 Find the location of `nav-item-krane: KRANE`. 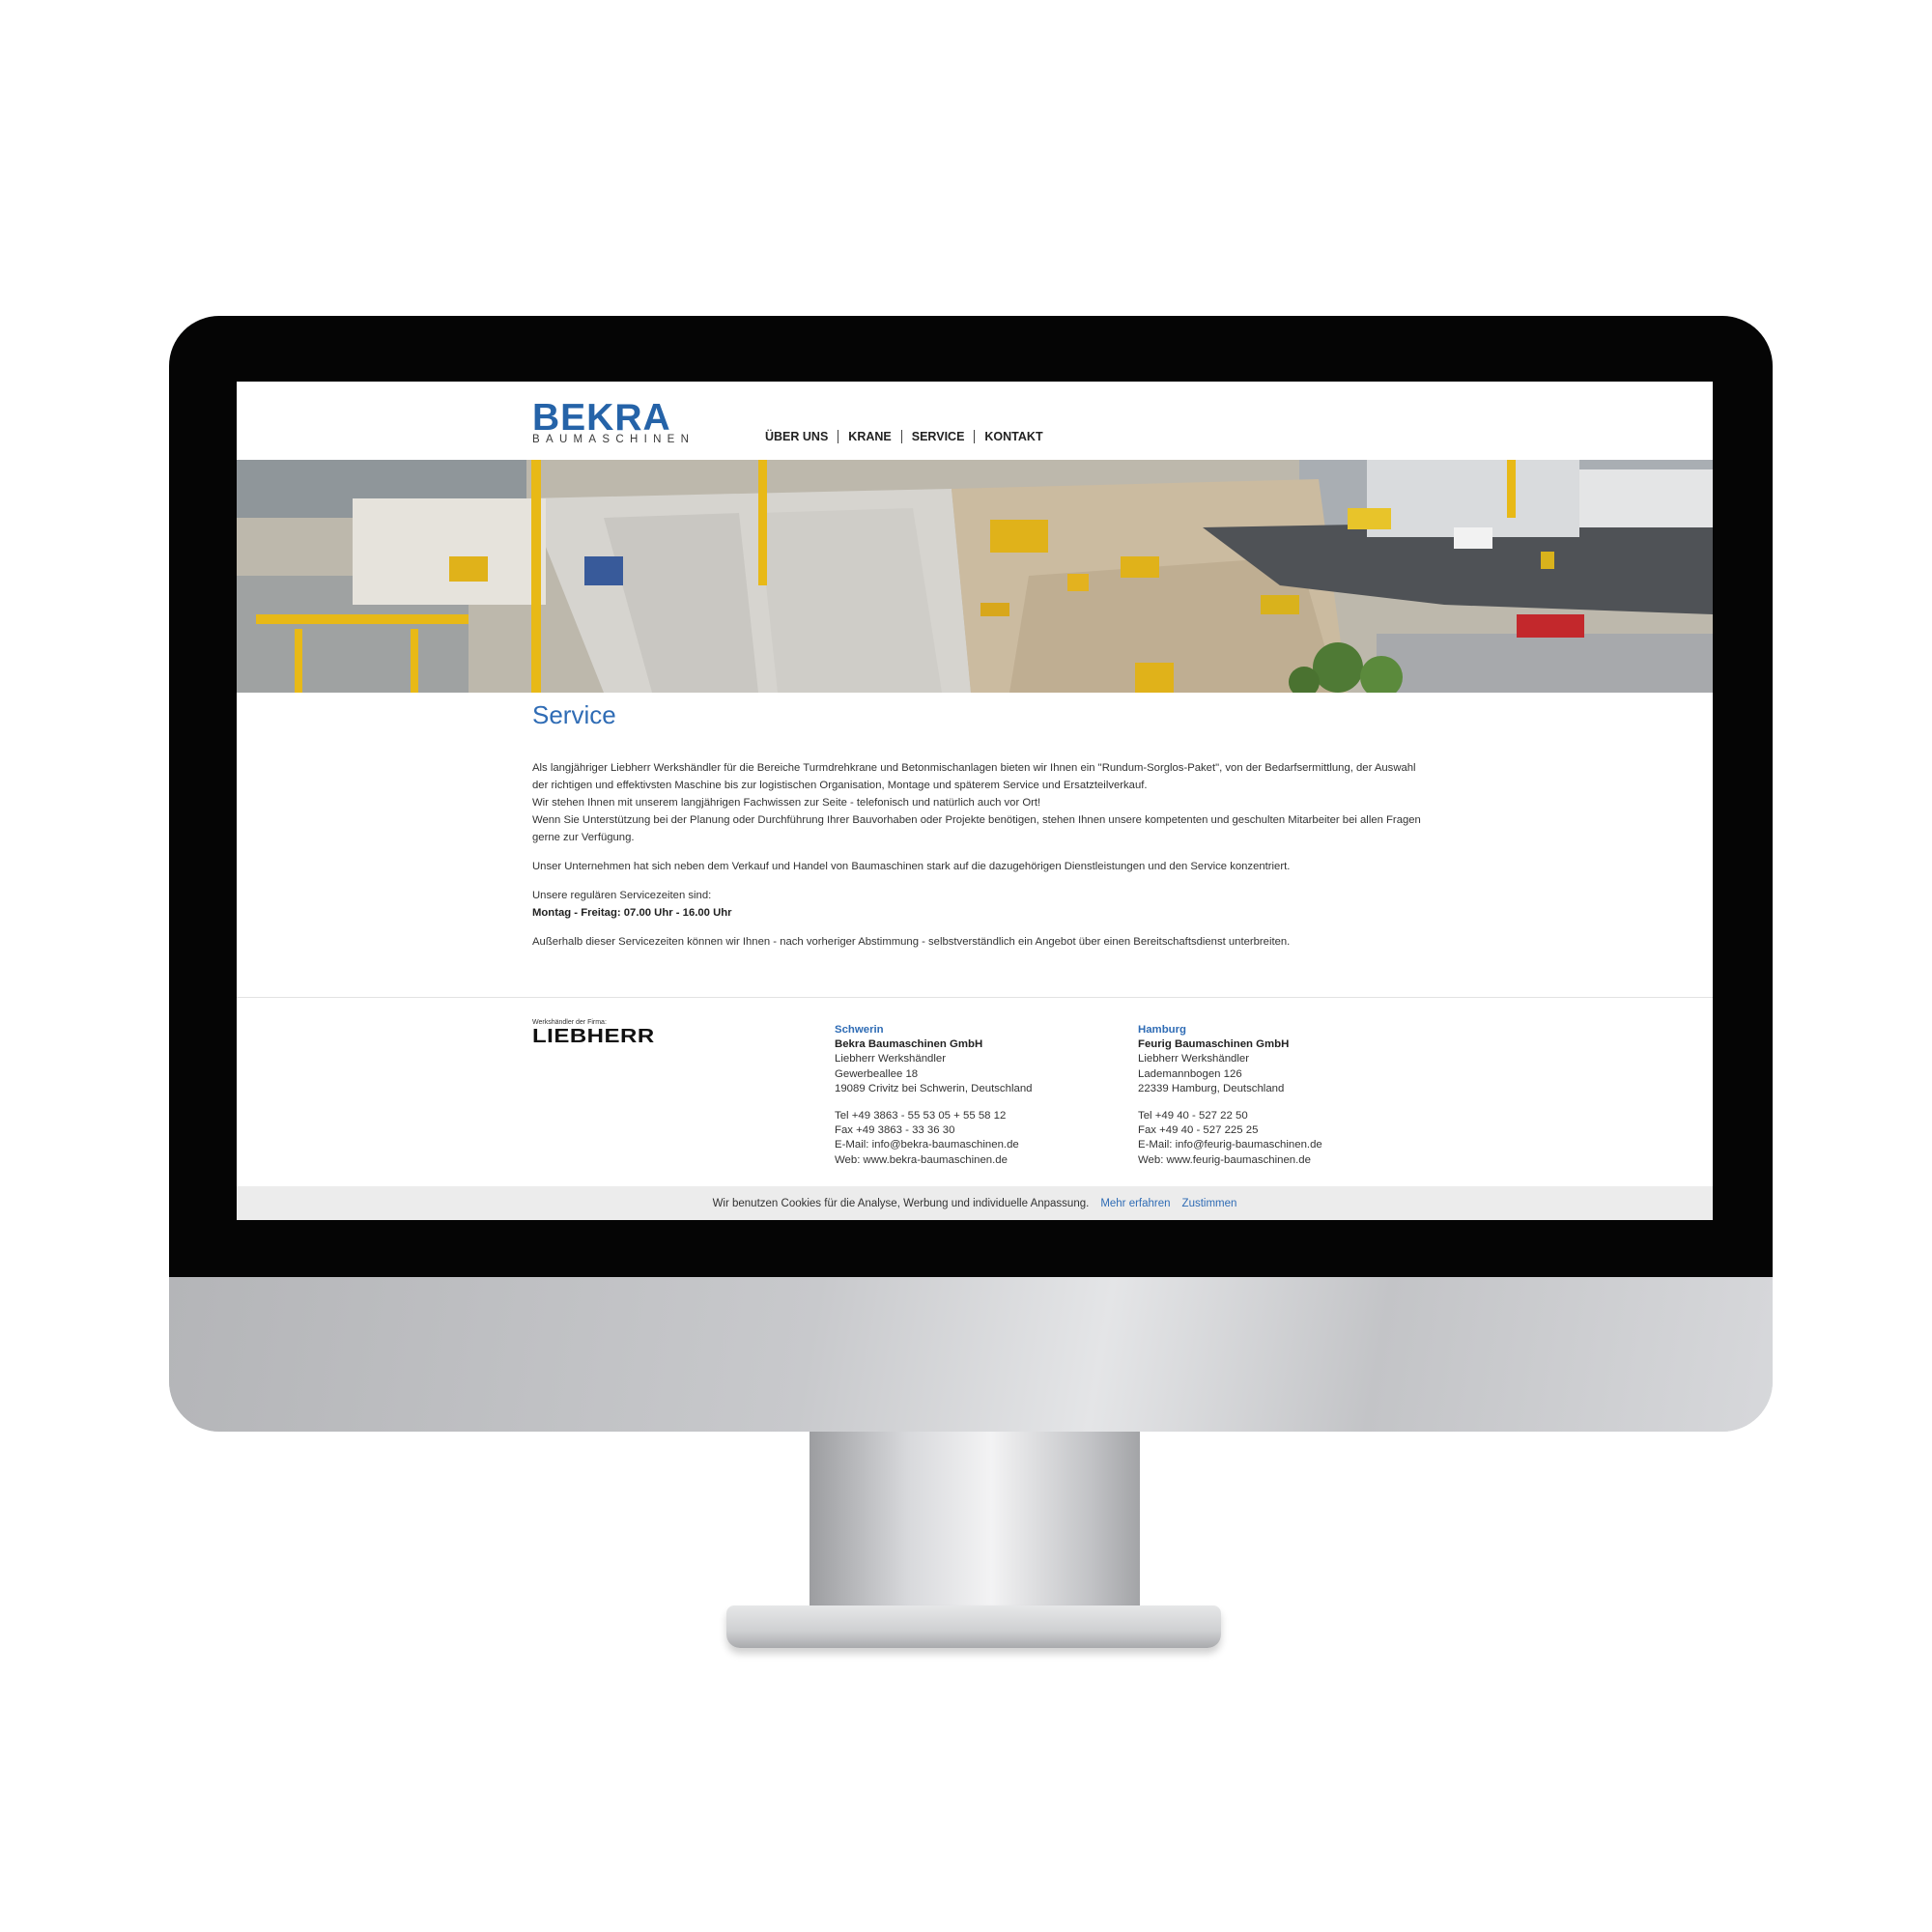

nav-item-krane: KRANE is located at coordinates (869, 436).